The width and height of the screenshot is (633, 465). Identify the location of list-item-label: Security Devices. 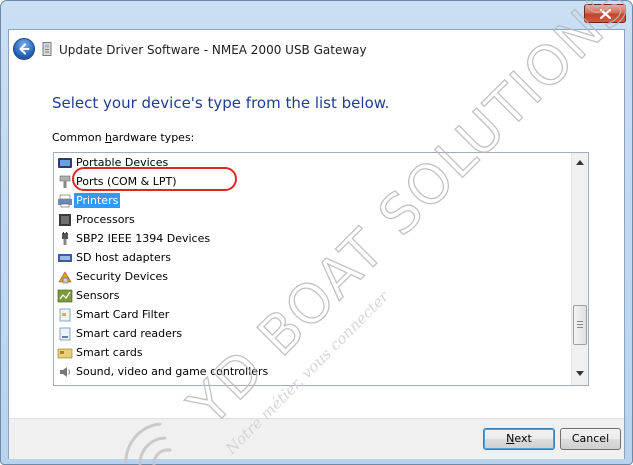
(122, 276).